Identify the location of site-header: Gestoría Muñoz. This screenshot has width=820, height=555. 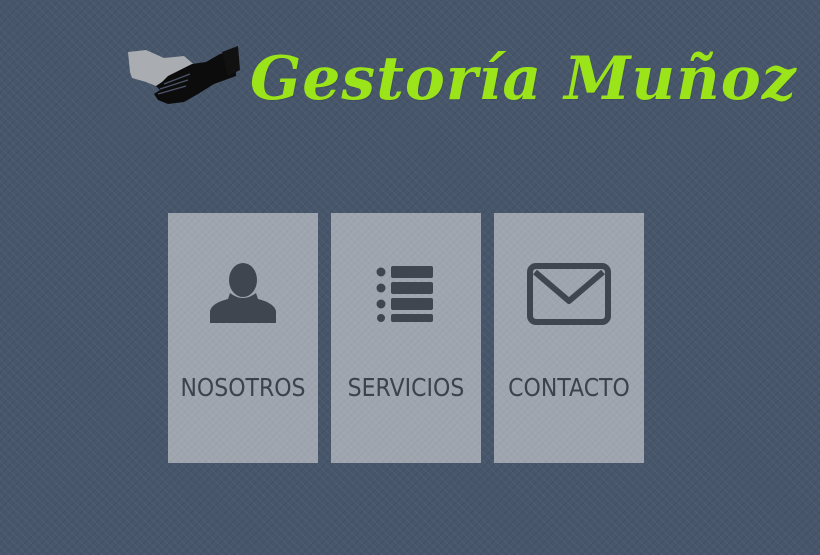
(462, 83).